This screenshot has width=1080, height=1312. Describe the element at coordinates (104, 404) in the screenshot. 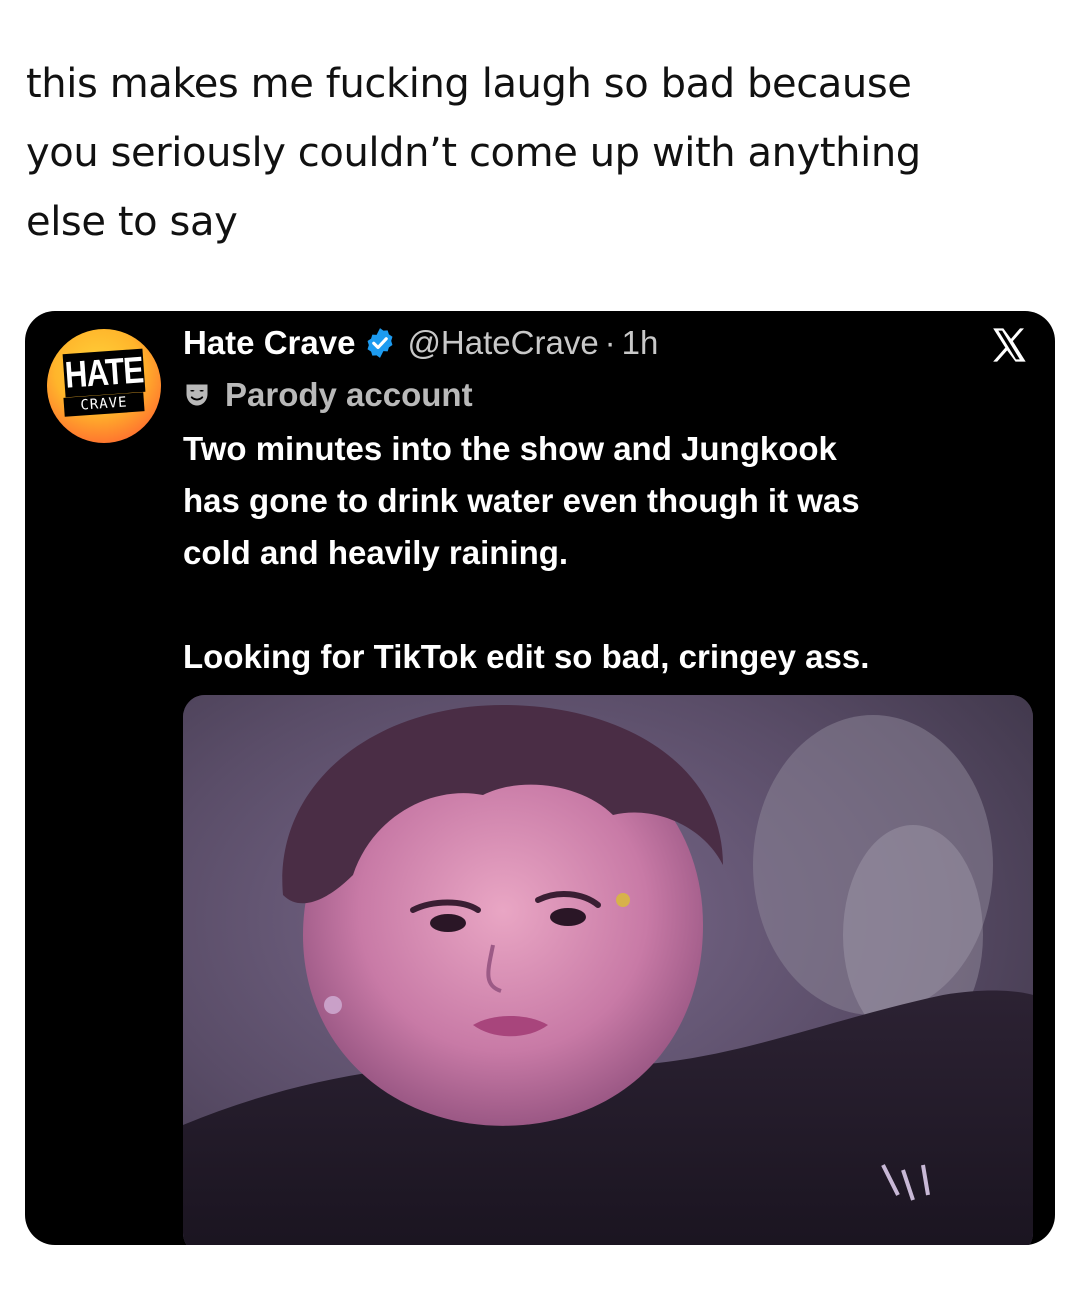

I see `avatar-logo-text-bottom: CRAVE` at that location.